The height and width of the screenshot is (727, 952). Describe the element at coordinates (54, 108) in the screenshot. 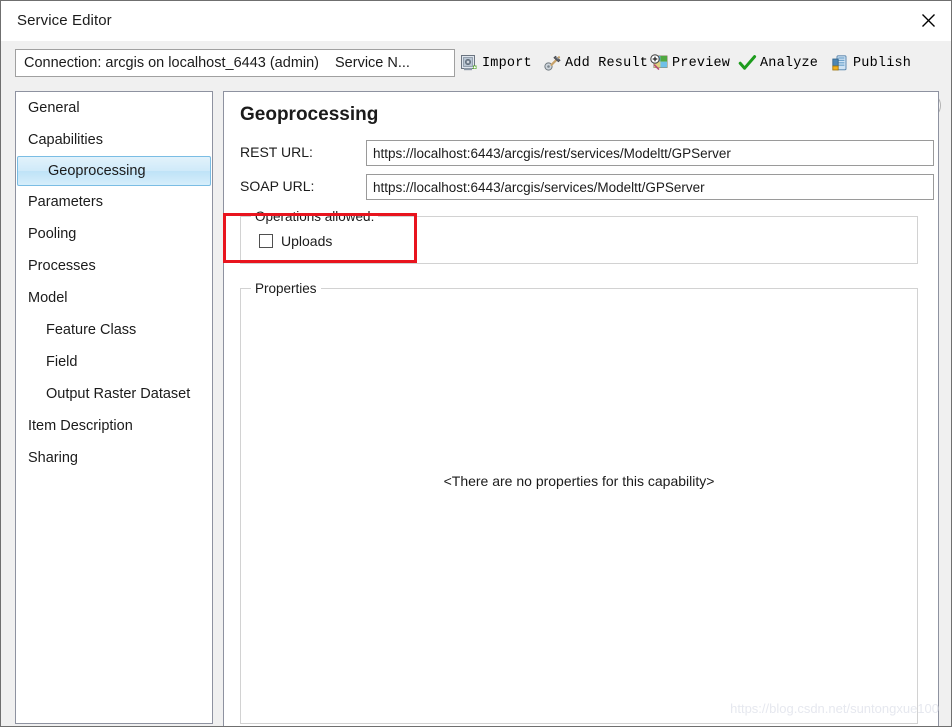

I see `sidebar-item-label: General` at that location.